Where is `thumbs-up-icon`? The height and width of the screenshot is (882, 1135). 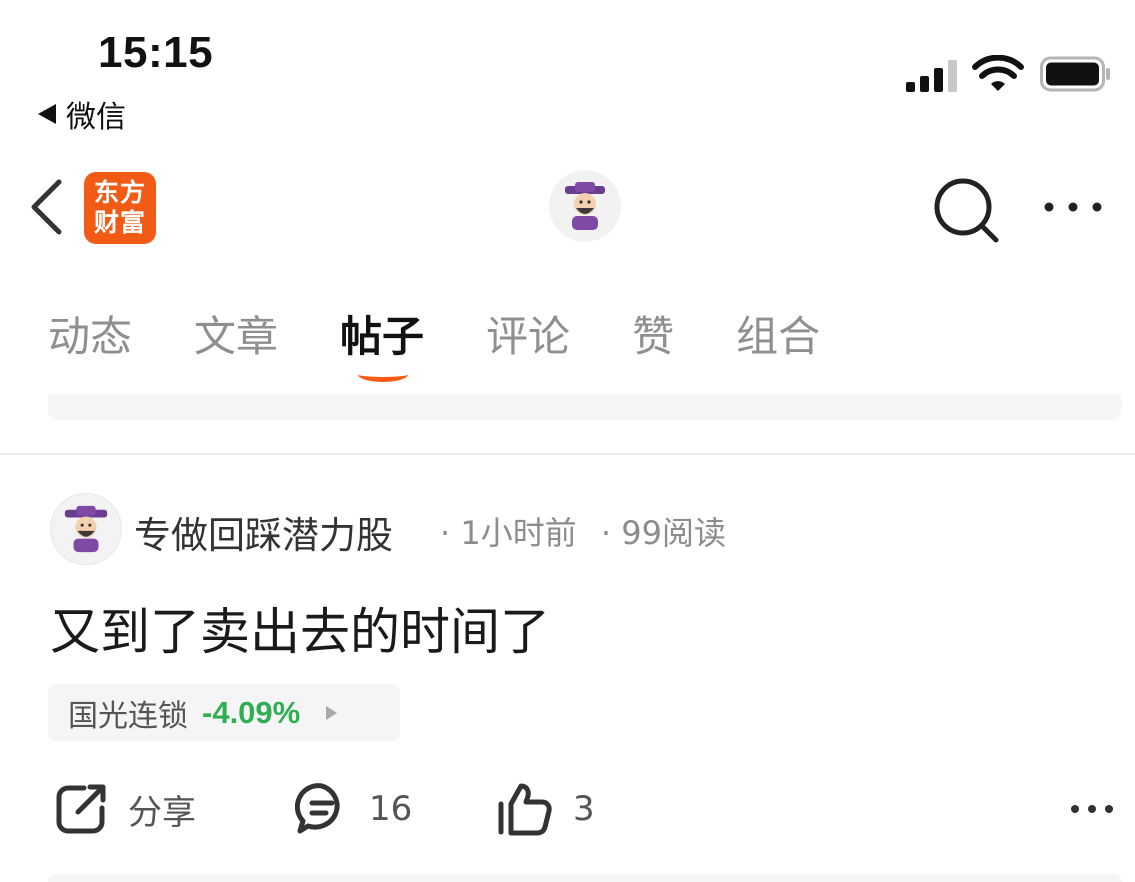
thumbs-up-icon is located at coordinates (525, 809).